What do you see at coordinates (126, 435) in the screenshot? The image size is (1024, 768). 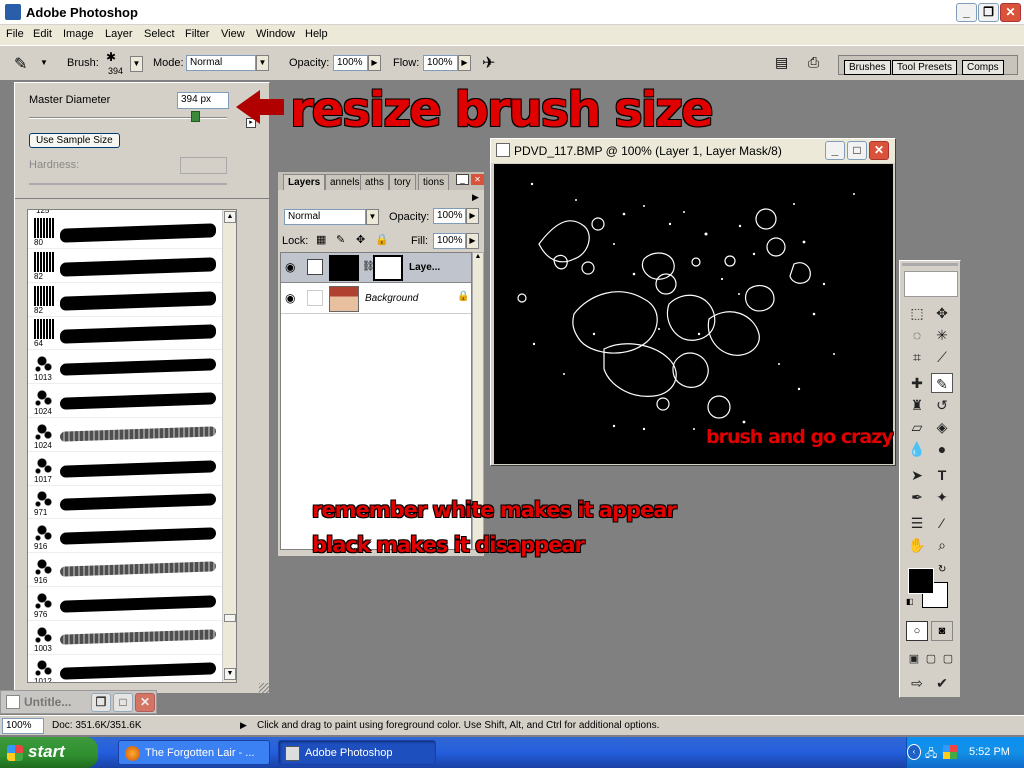 I see `brush-preset: 1024` at bounding box center [126, 435].